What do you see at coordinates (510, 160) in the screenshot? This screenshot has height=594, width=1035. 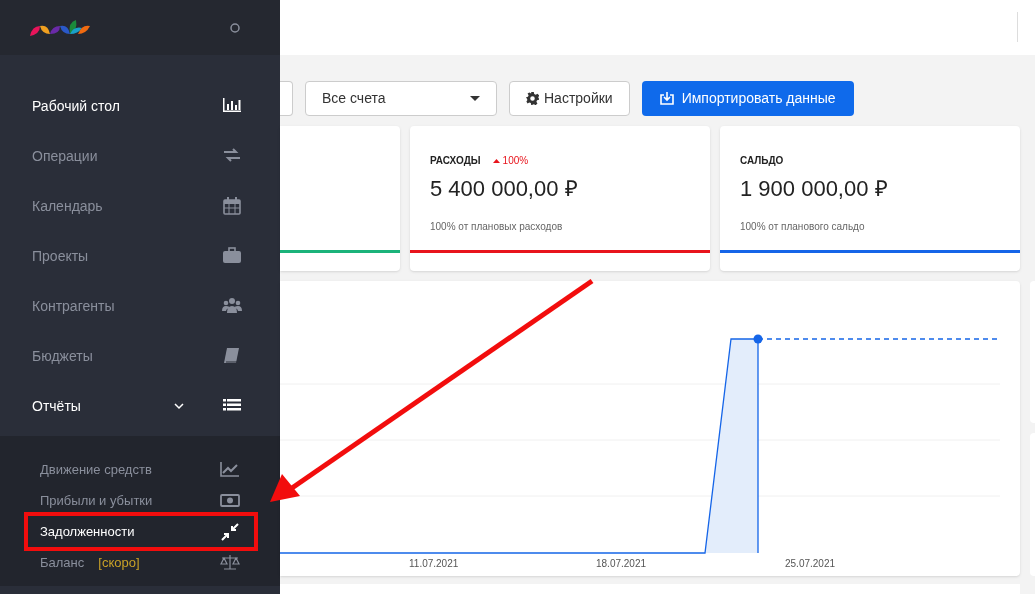 I see `trend-label: 100%` at bounding box center [510, 160].